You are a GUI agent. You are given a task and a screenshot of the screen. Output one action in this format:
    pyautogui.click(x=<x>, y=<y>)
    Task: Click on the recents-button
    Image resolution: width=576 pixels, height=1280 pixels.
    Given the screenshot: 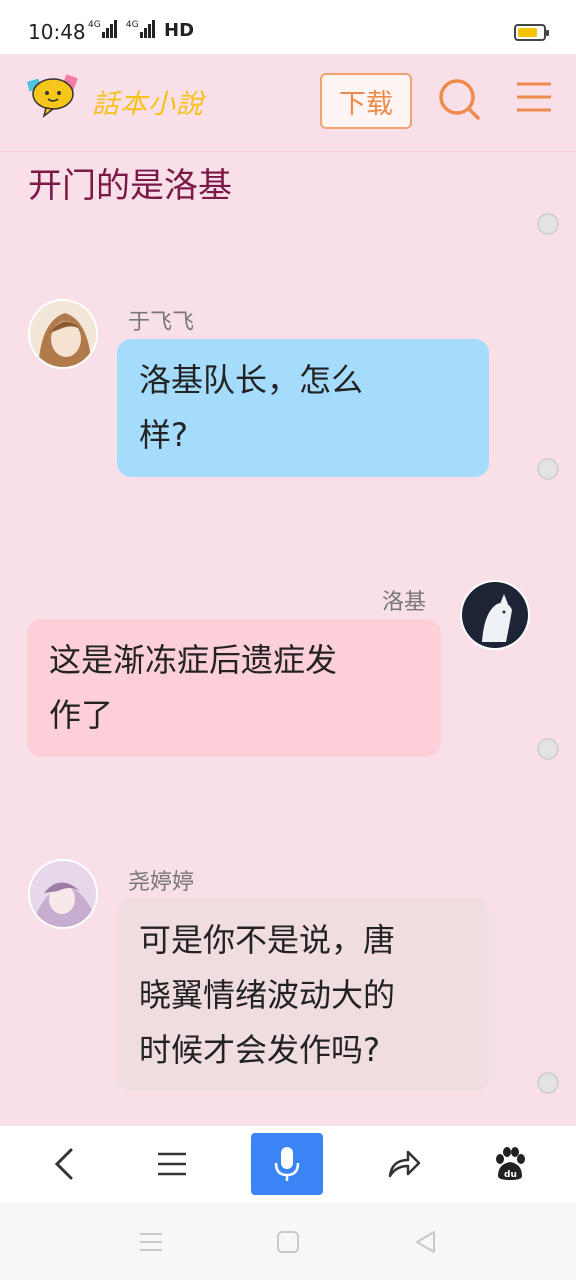 What is the action you would take?
    pyautogui.click(x=151, y=1242)
    